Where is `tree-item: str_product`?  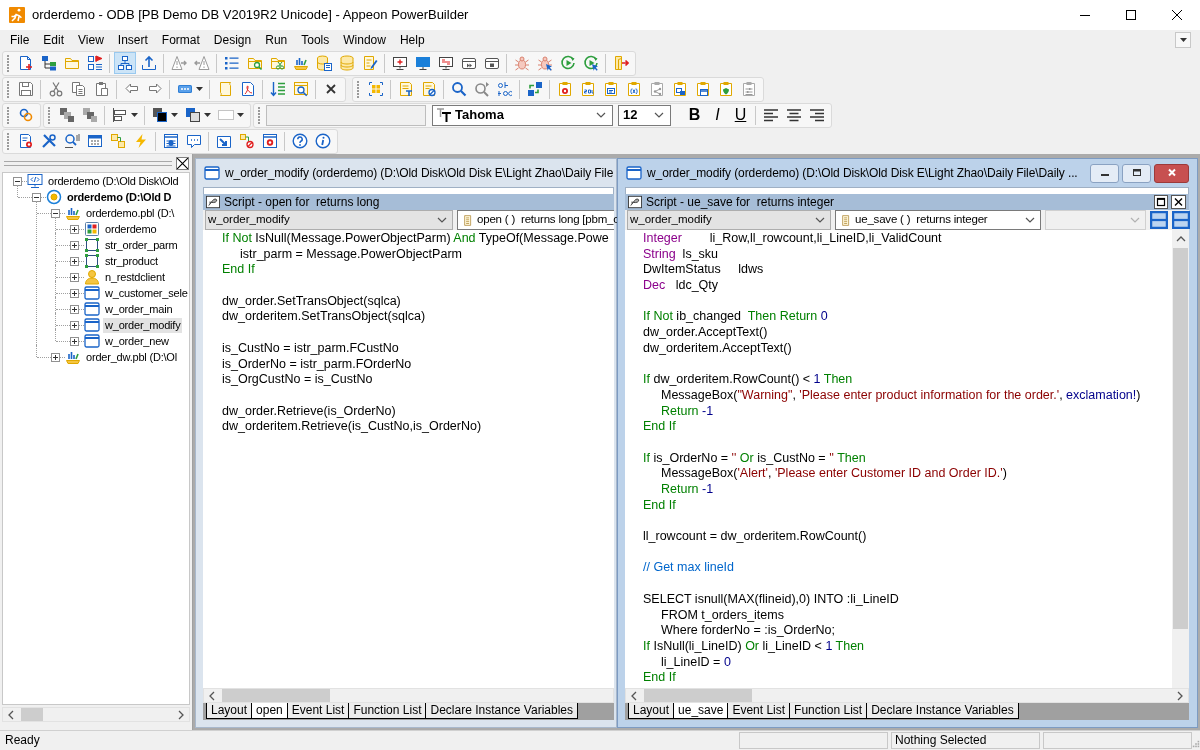
tree-item: str_product is located at coordinates (131, 261).